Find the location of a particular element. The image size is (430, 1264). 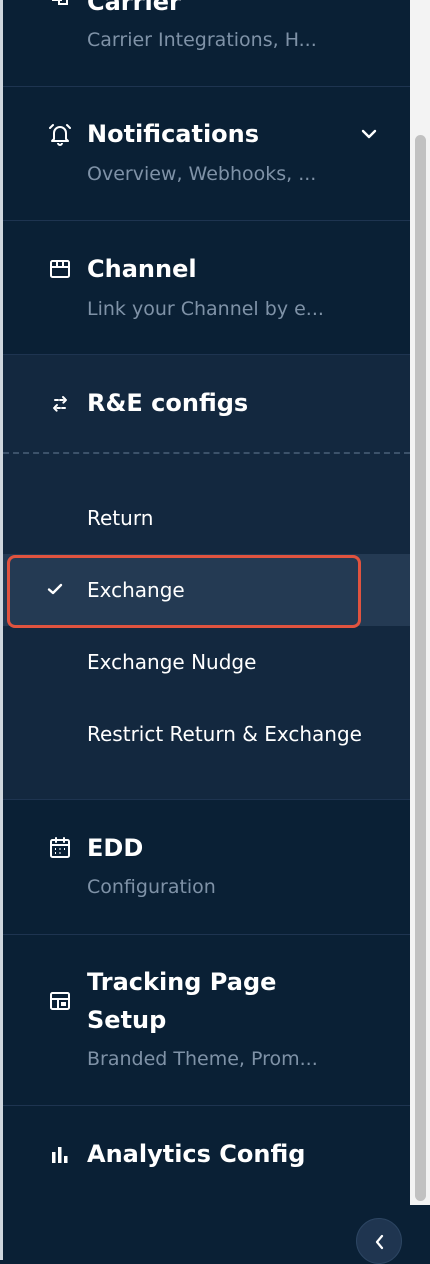

chevron-down-icon is located at coordinates (369, 134).